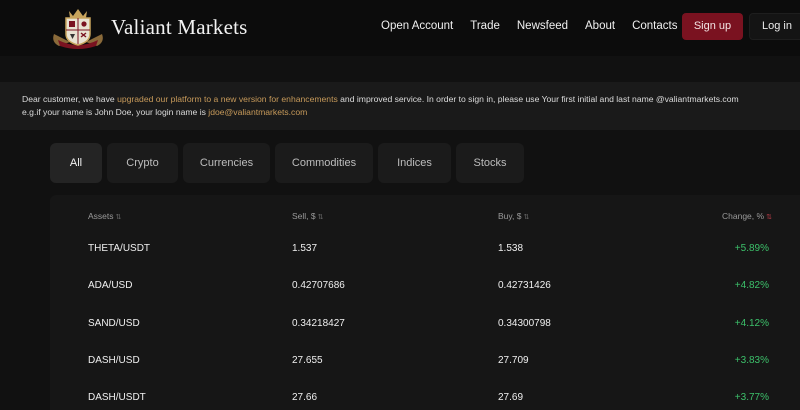 Image resolution: width=800 pixels, height=410 pixels. What do you see at coordinates (511, 248) in the screenshot?
I see `buy-price: 1.538` at bounding box center [511, 248].